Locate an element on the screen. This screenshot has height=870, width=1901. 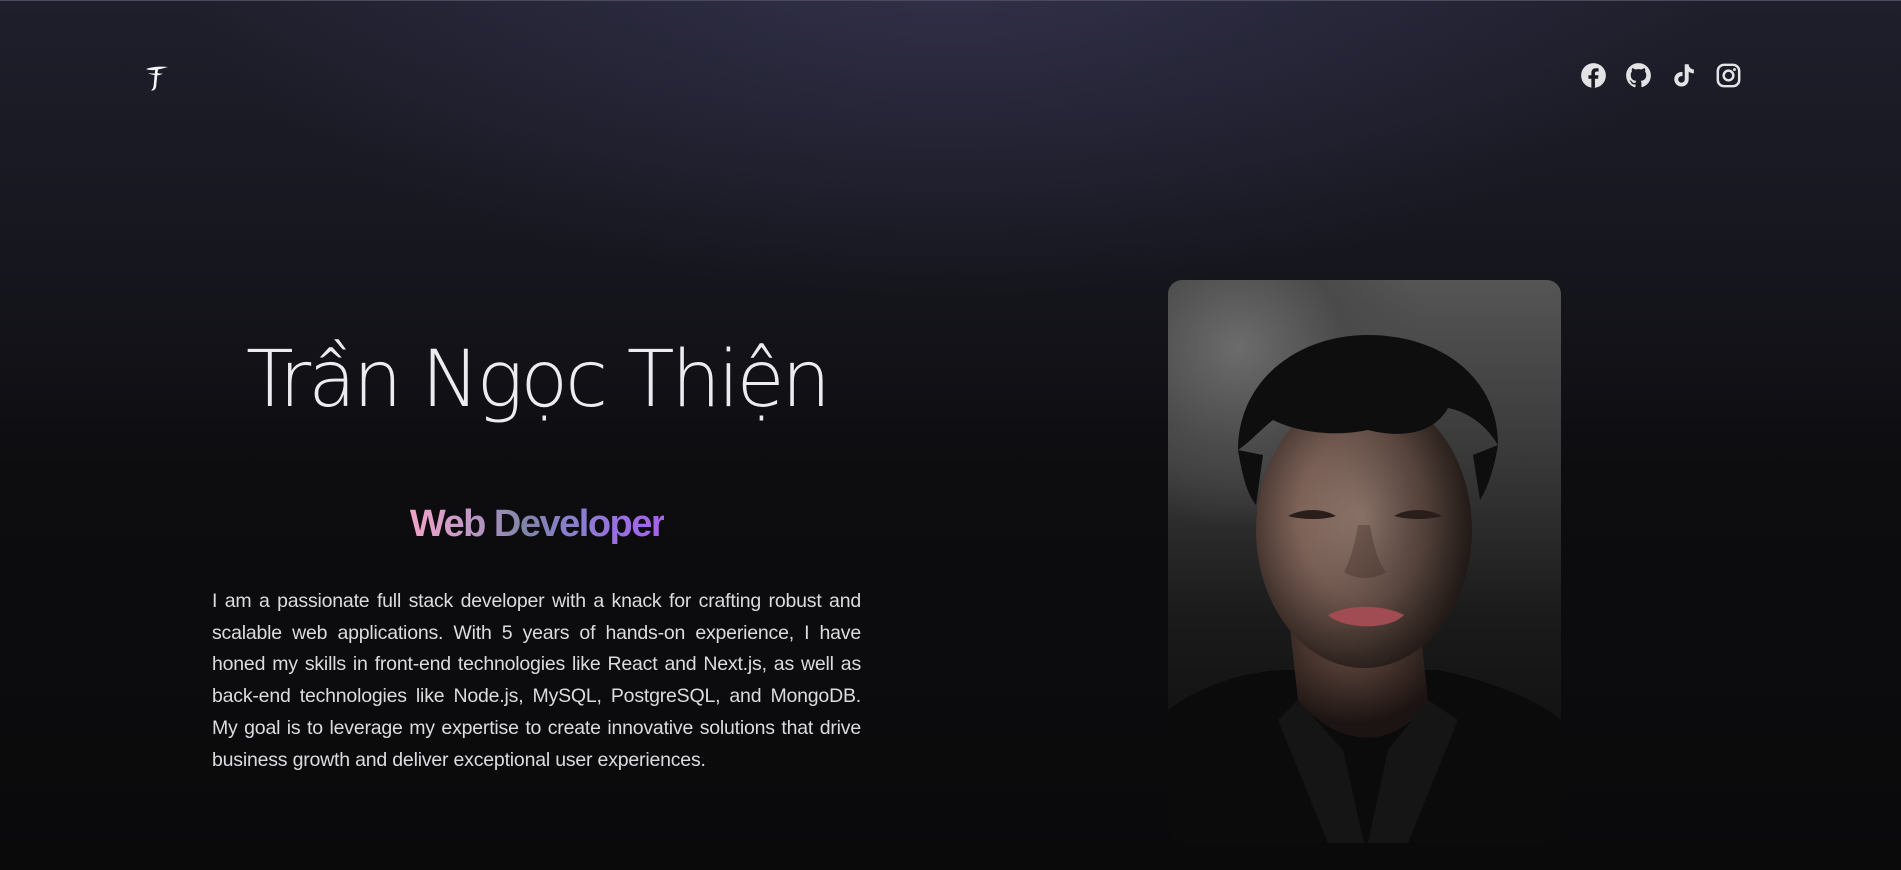
hero-name: Trần Ngọc Thiện is located at coordinates (538, 380).